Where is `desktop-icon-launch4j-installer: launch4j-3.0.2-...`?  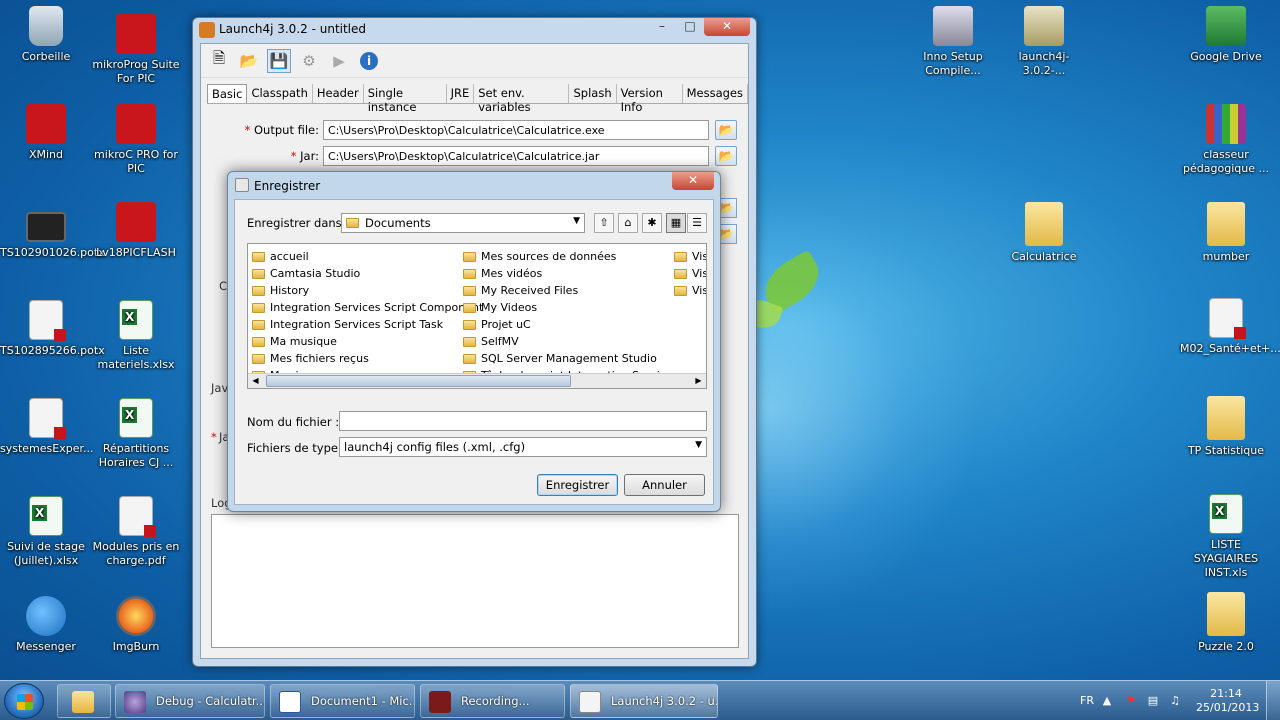 desktop-icon-launch4j-installer: launch4j-3.0.2-... is located at coordinates (1044, 42).